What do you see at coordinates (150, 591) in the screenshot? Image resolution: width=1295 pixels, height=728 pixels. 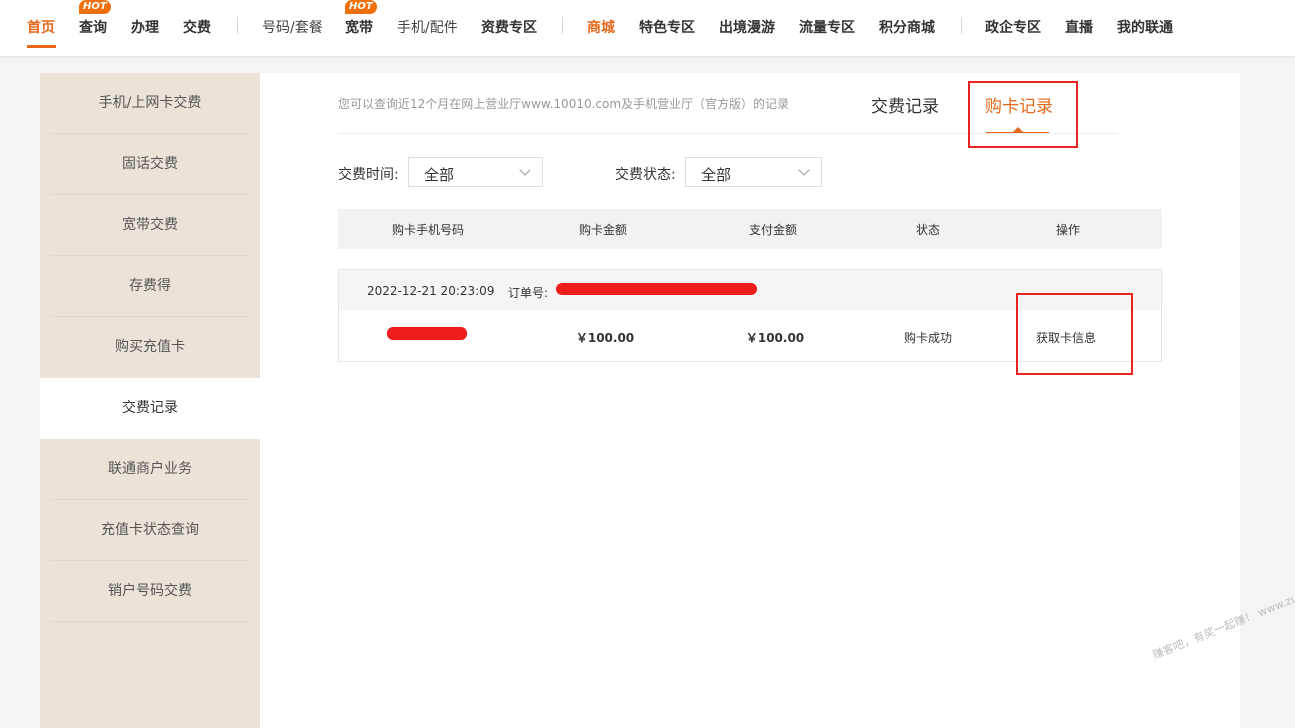 I see `sidebar-item-closed-account-pay: 销户号码交费` at bounding box center [150, 591].